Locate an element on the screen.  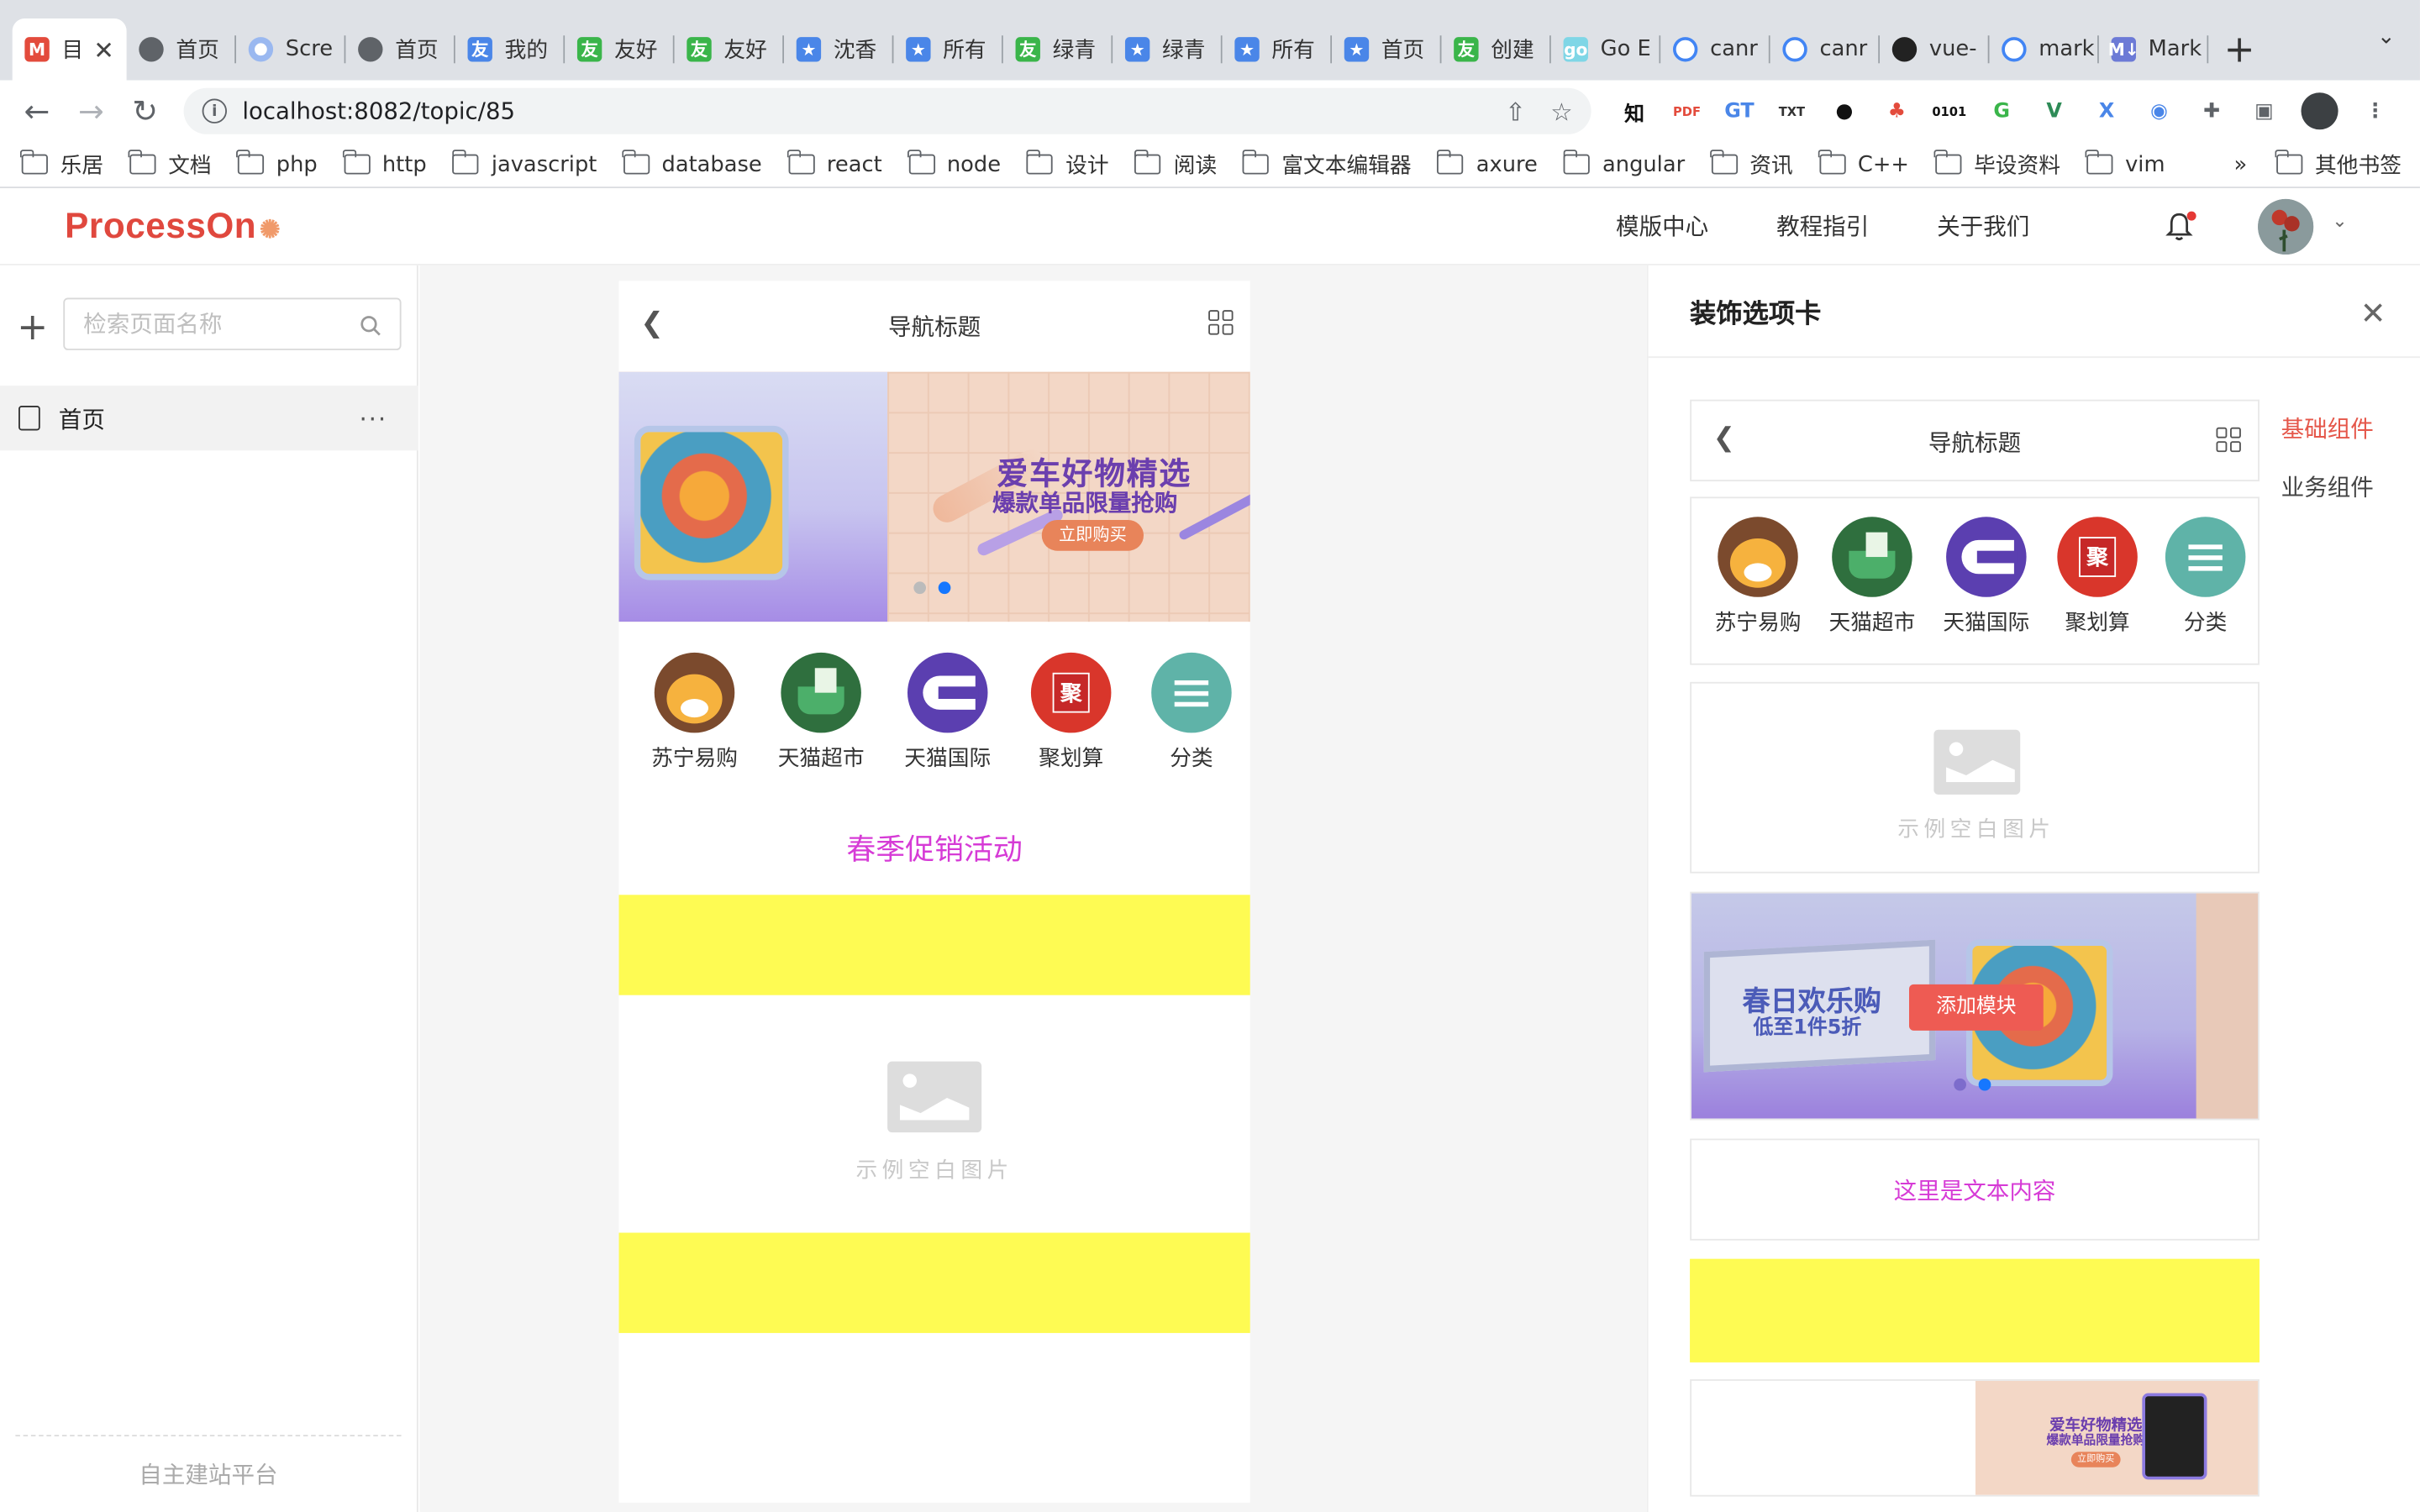
component-card-color-block is located at coordinates (1975, 1310).